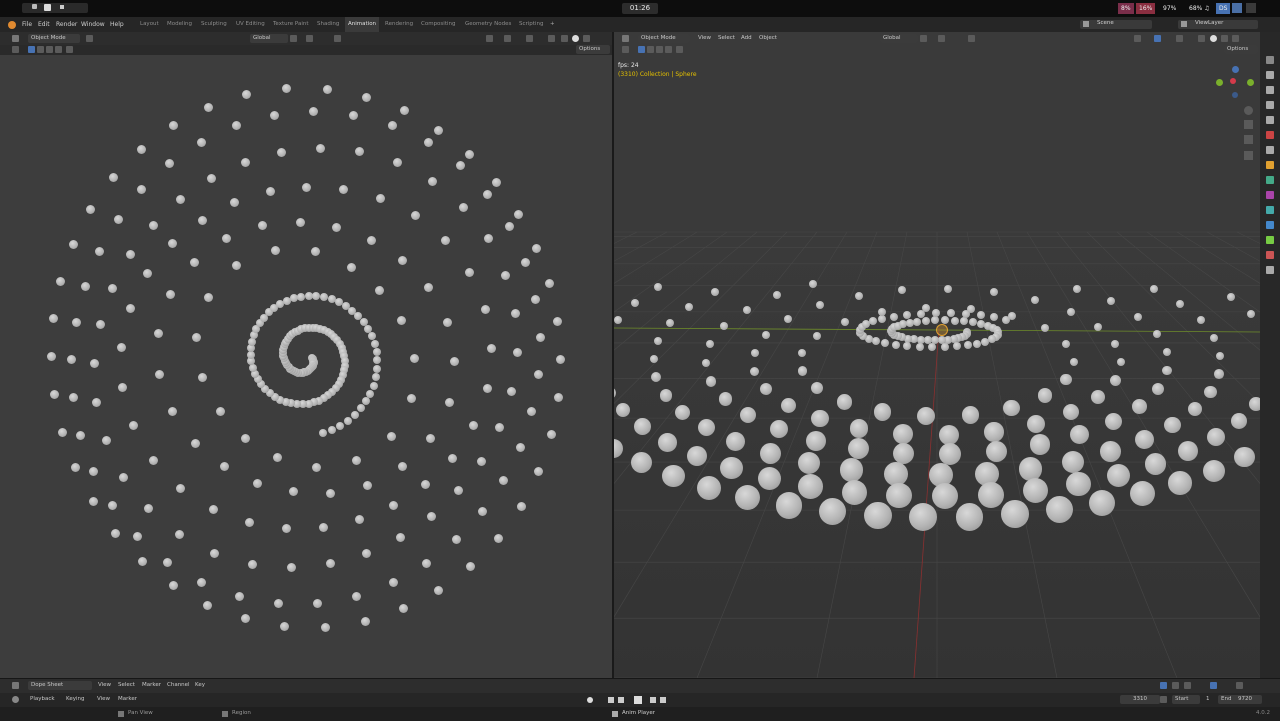 The image size is (1280, 721). What do you see at coordinates (704, 38) in the screenshot?
I see `right-menu-view: View` at bounding box center [704, 38].